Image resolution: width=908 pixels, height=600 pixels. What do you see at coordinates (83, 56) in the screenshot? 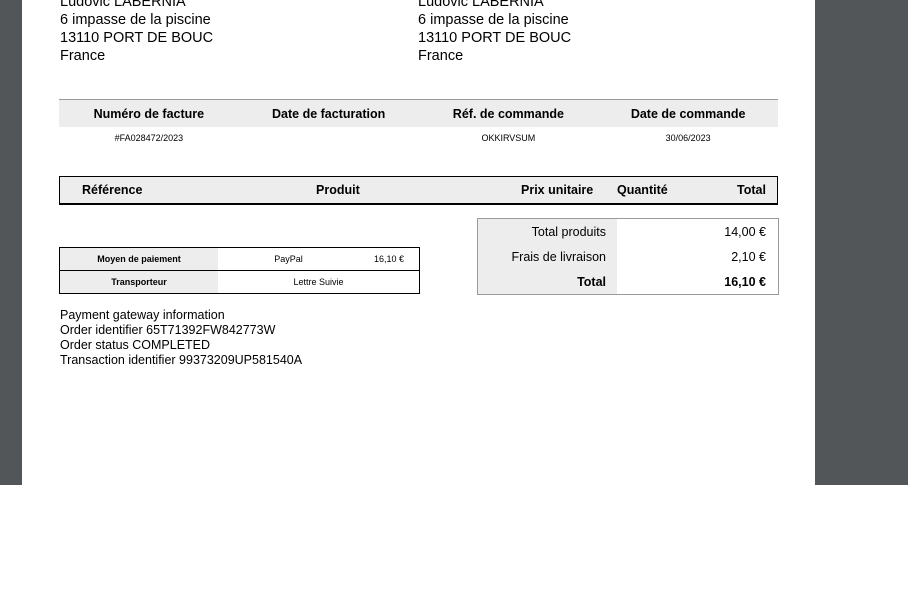
I see `billing-country: France` at bounding box center [83, 56].